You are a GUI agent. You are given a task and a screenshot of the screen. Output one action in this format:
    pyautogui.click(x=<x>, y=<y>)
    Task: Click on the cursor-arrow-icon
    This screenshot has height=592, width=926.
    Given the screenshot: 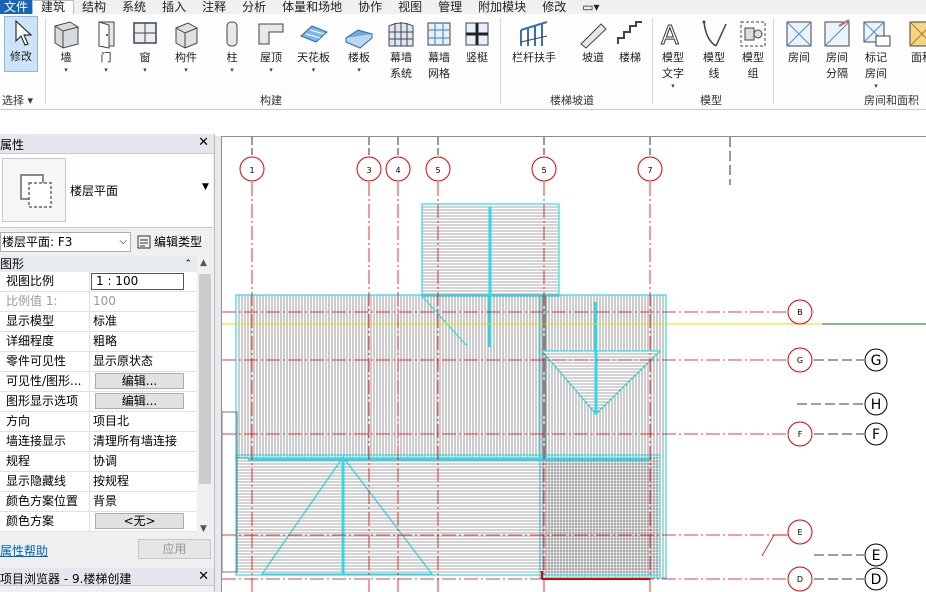 What is the action you would take?
    pyautogui.click(x=24, y=32)
    